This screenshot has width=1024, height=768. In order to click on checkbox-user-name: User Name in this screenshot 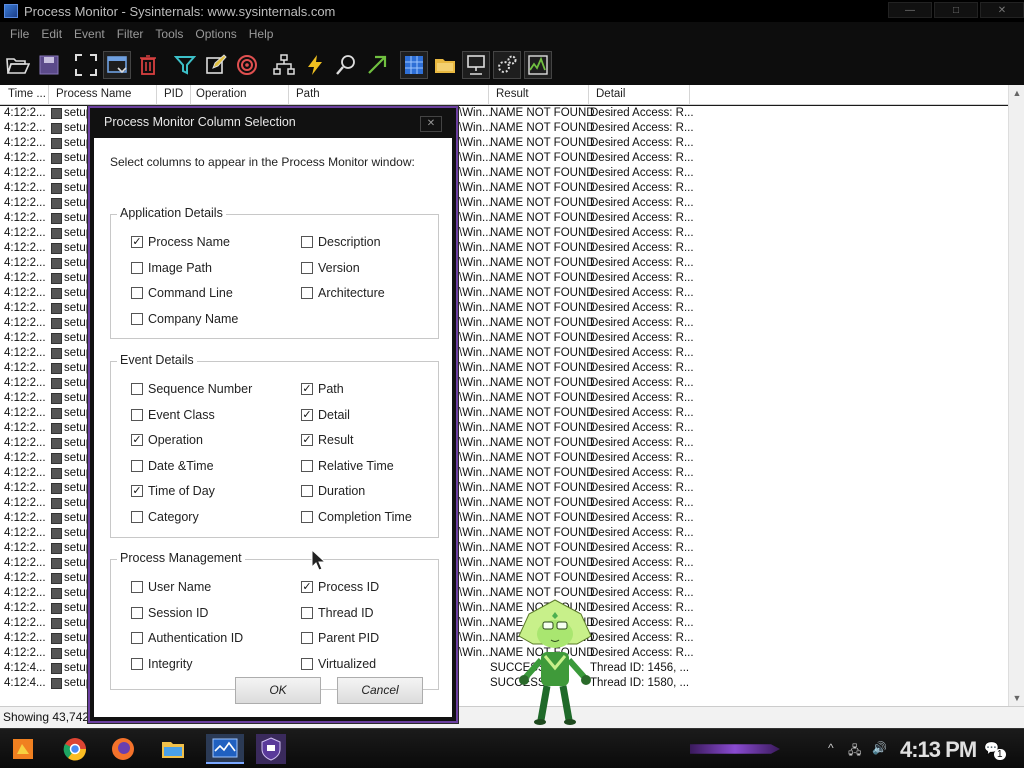, I will do `click(171, 587)`.